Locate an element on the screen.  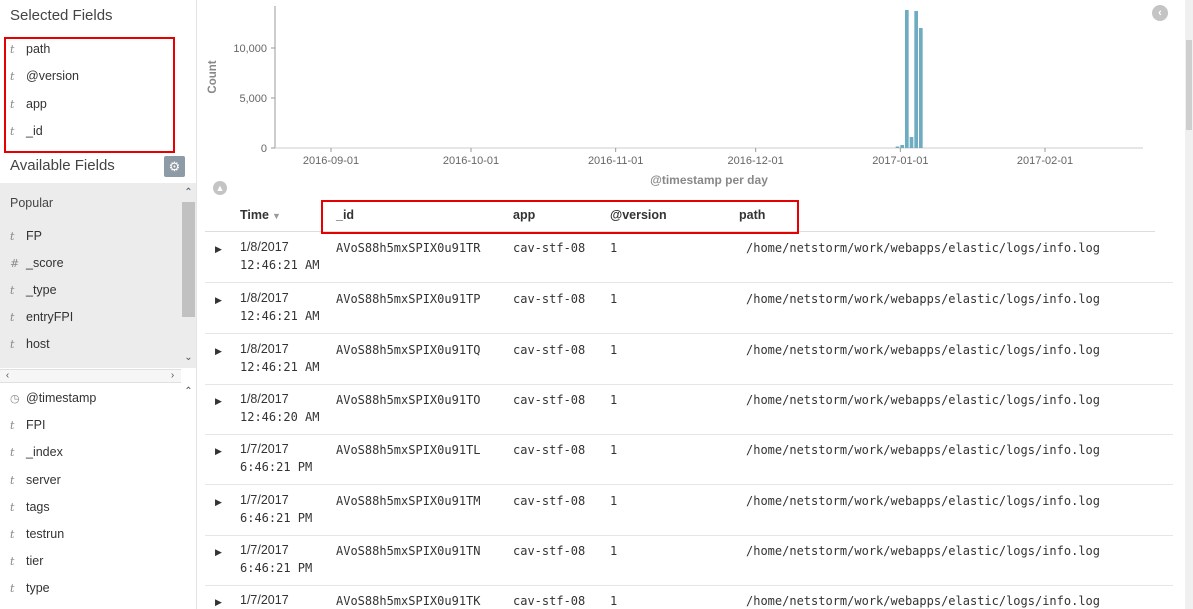
horizontal-scrollbar: ‹ › is located at coordinates (90, 376).